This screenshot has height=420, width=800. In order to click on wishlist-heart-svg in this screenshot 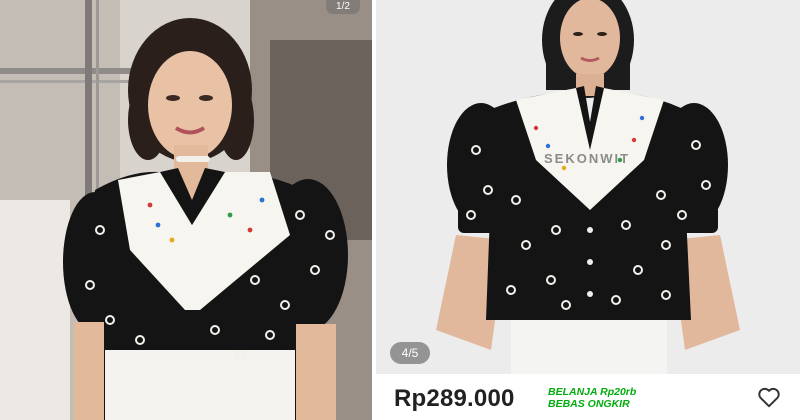, I will do `click(769, 397)`.